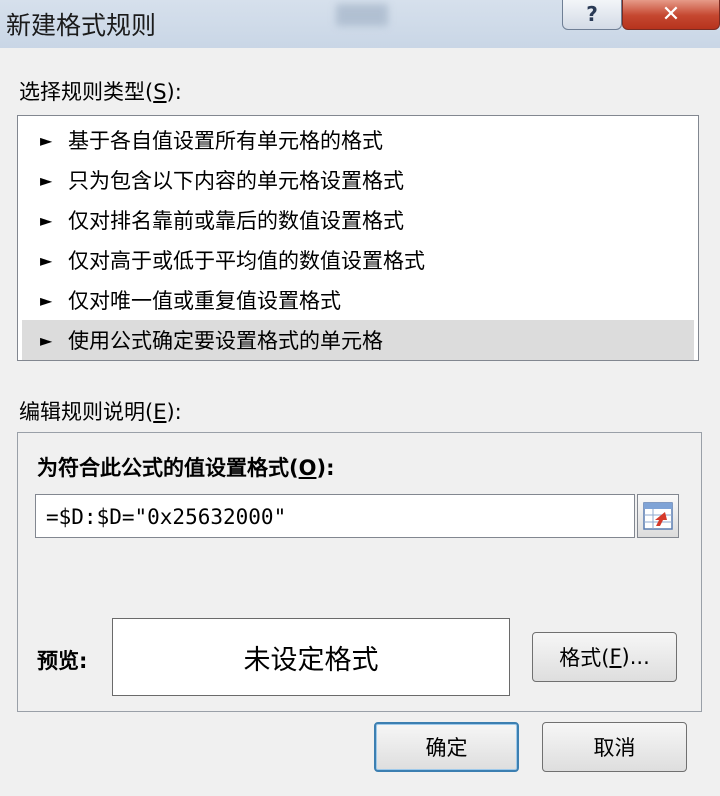 The image size is (720, 796). Describe the element at coordinates (100, 412) in the screenshot. I see `edit-description-label: 编辑规则说明(E):` at that location.